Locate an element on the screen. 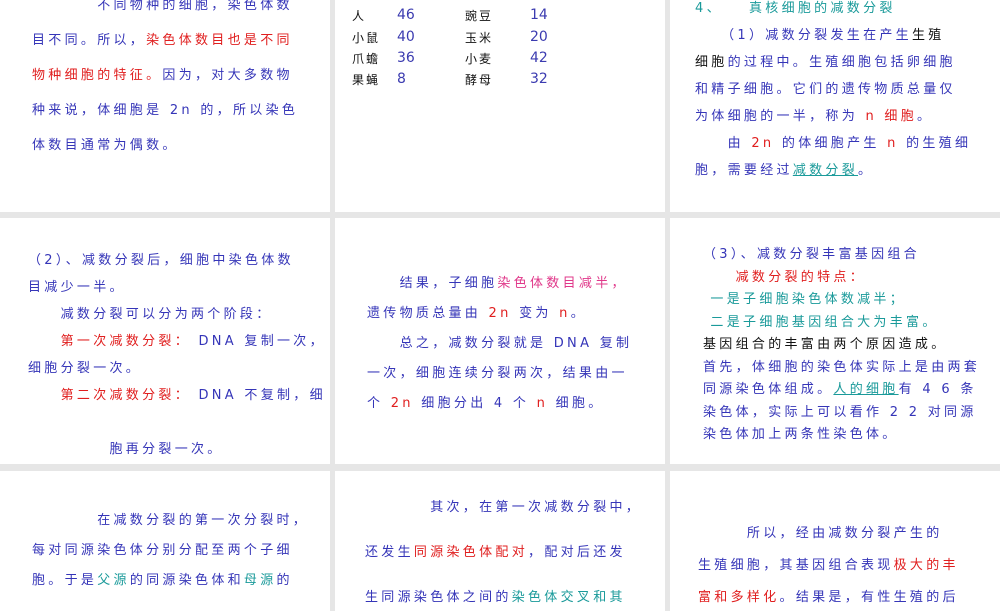 Image resolution: width=1000 pixels, height=611 pixels. text-segment: （1）减数分裂发生在产生 is located at coordinates (803, 35).